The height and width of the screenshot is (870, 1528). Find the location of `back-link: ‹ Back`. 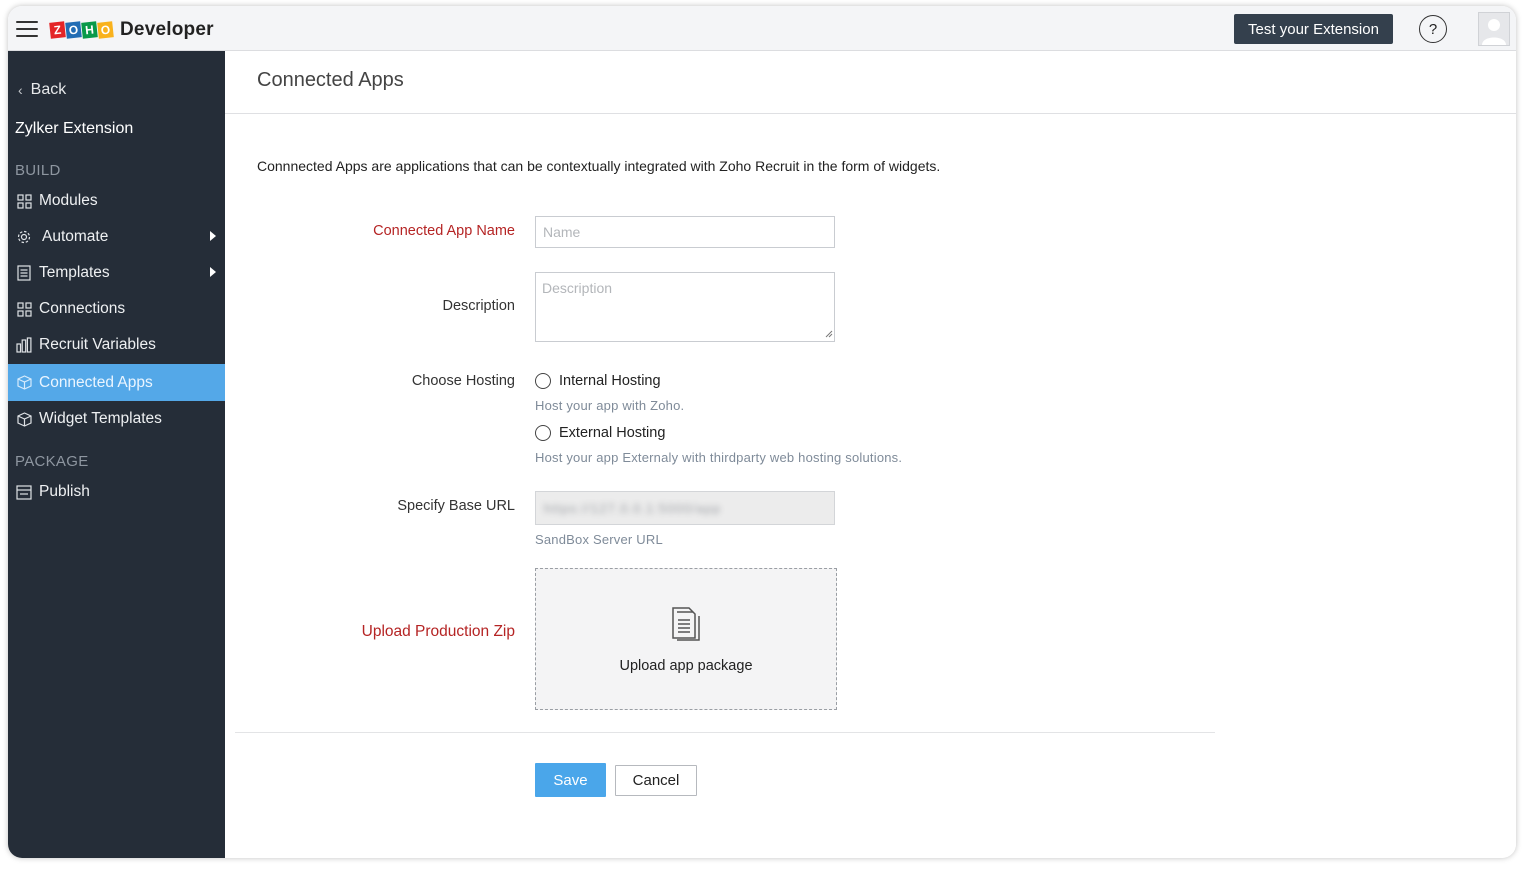

back-link: ‹ Back is located at coordinates (42, 90).